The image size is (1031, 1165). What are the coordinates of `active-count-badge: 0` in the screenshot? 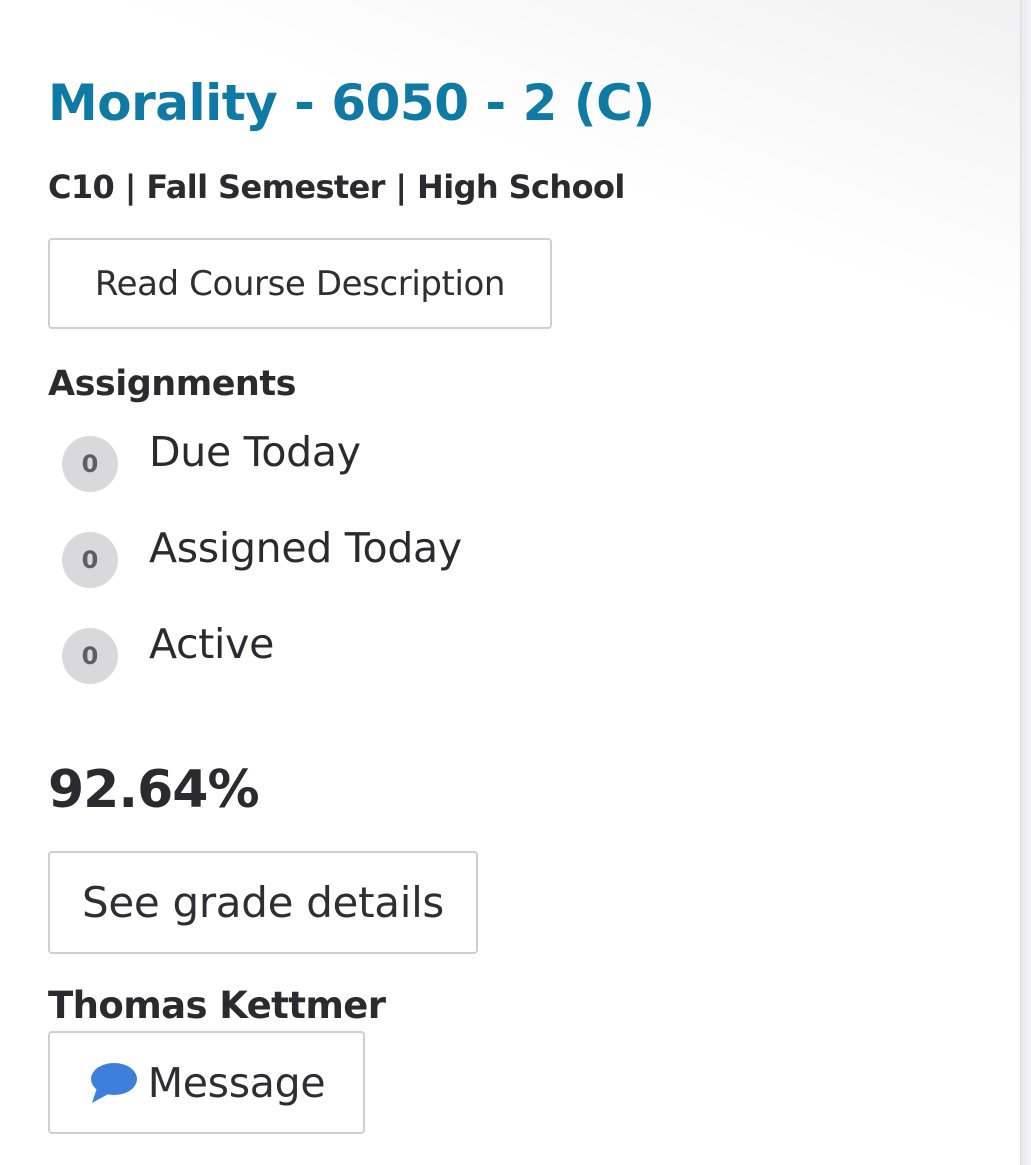 It's located at (90, 656).